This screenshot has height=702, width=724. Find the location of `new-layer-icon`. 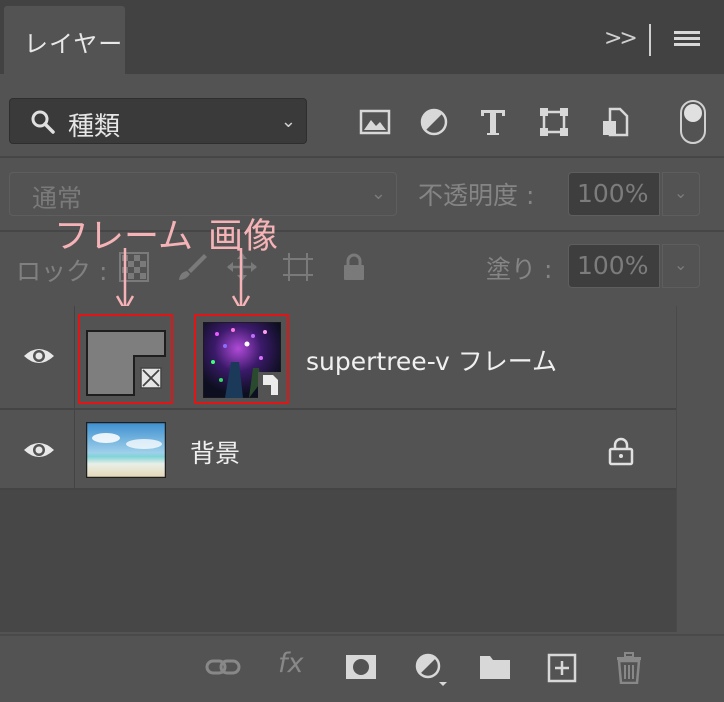

new-layer-icon is located at coordinates (562, 668).